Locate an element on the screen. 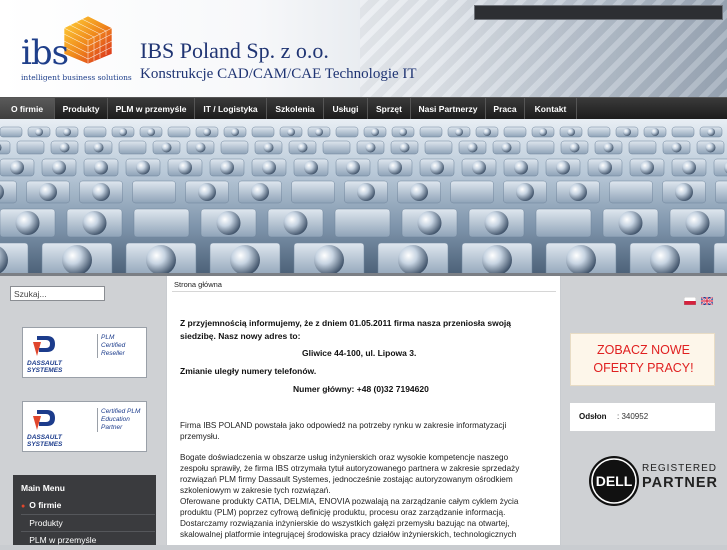 Image resolution: width=727 pixels, height=550 pixels. dell-logo-icon: DELL is located at coordinates (614, 481).